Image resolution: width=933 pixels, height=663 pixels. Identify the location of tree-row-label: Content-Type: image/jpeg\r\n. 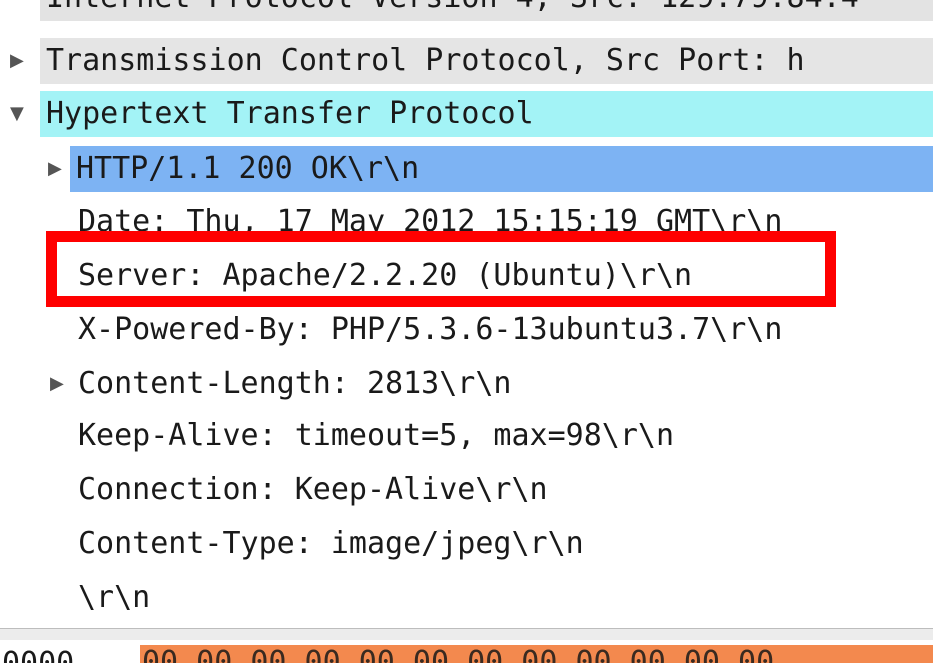
(331, 543).